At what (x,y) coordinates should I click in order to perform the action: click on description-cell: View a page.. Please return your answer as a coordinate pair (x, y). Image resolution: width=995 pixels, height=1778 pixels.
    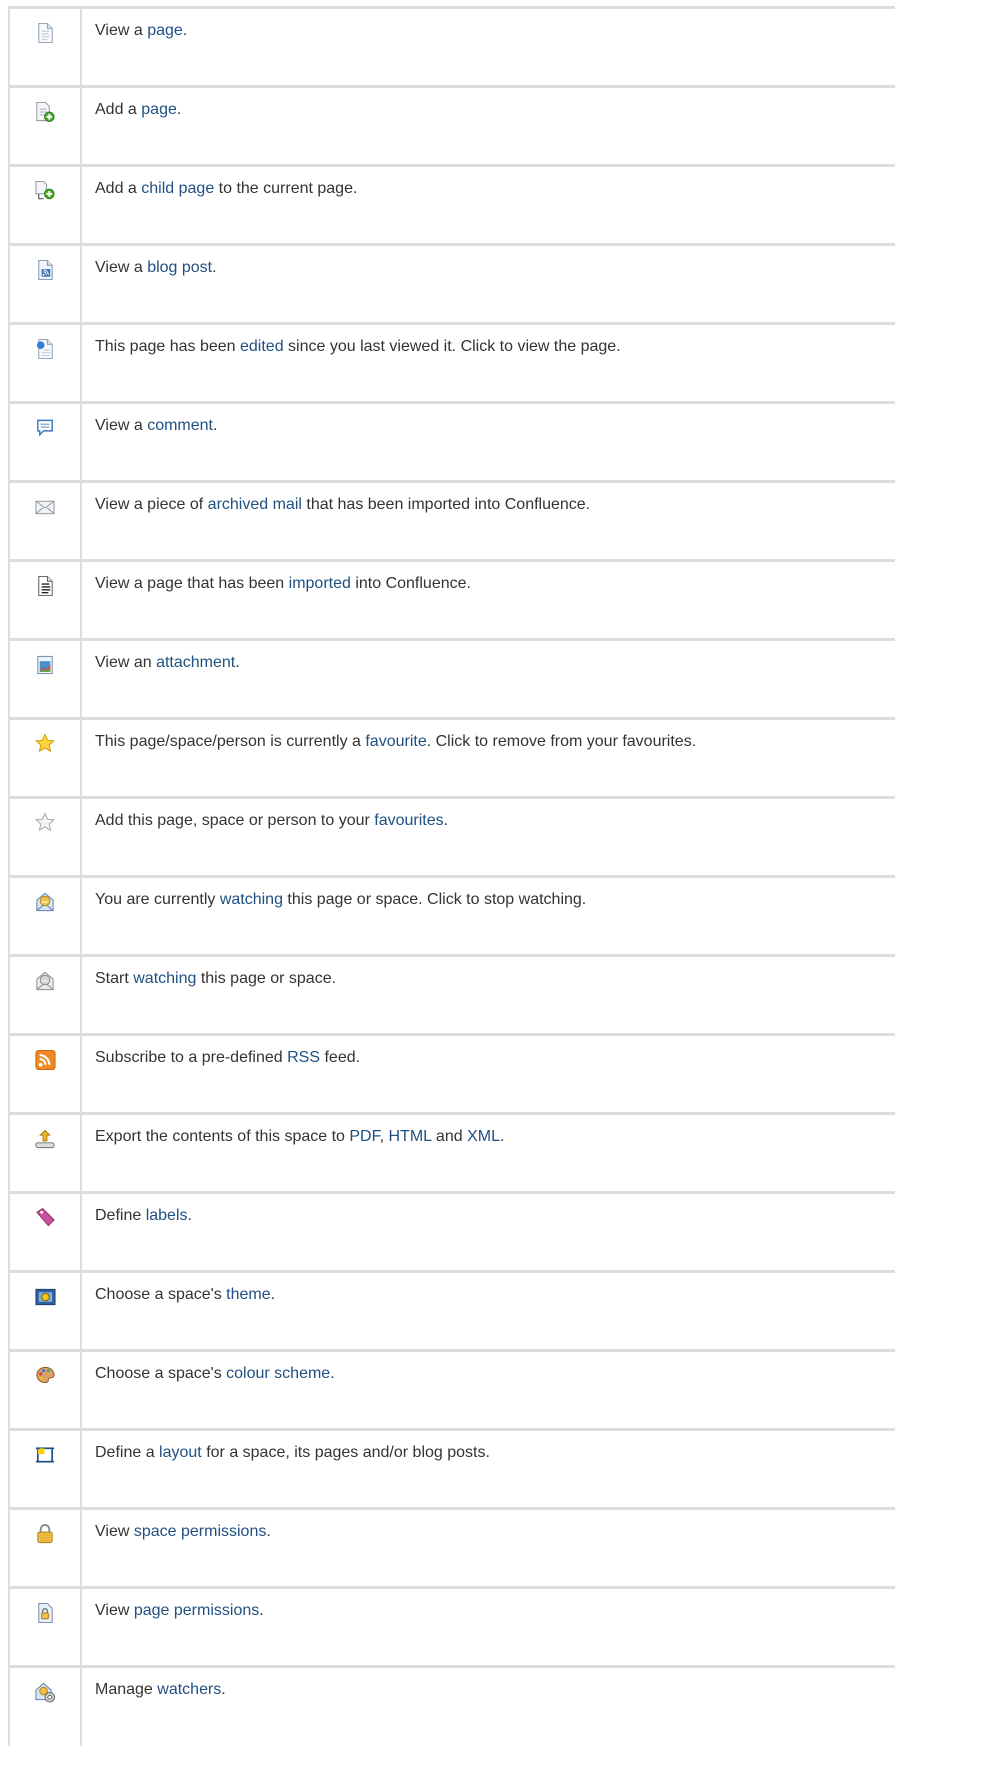
    Looking at the image, I should click on (487, 47).